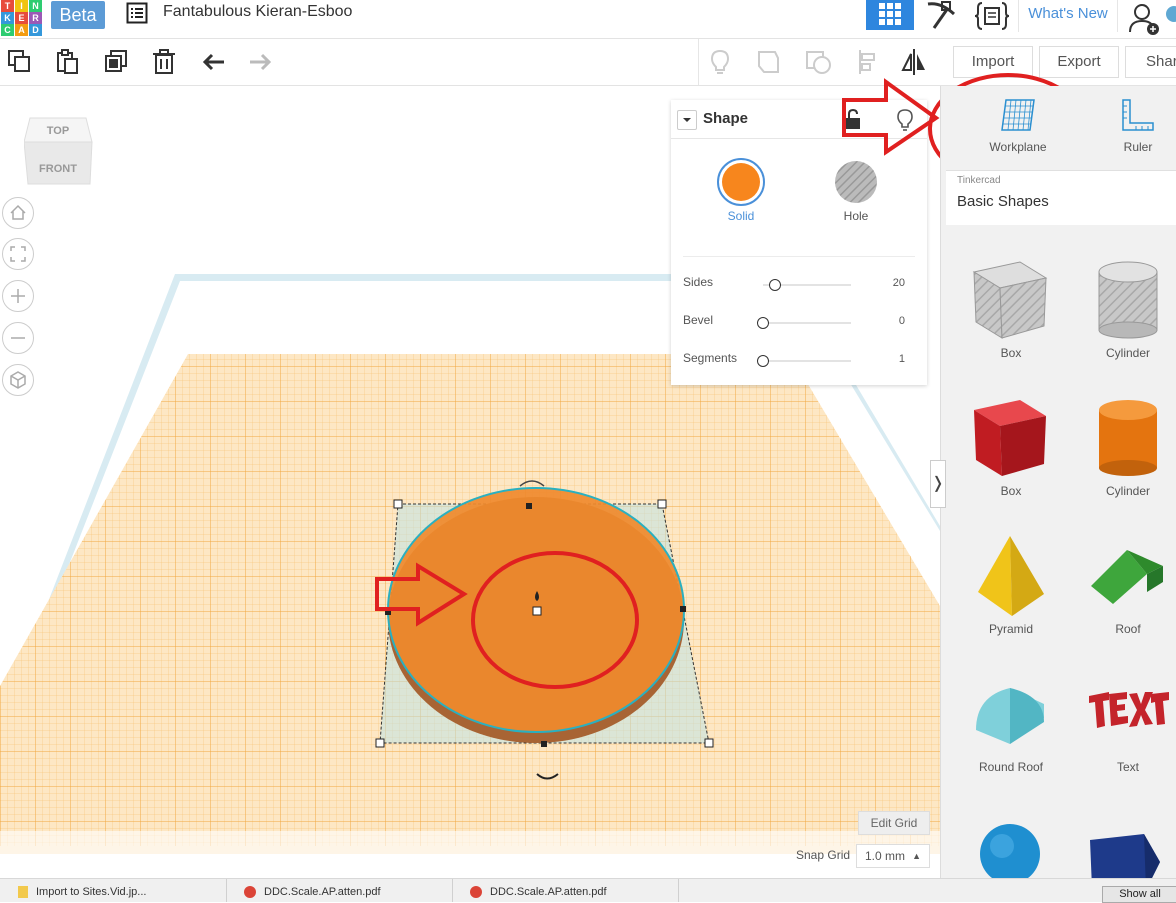  What do you see at coordinates (23, 892) in the screenshot?
I see `file-icon` at bounding box center [23, 892].